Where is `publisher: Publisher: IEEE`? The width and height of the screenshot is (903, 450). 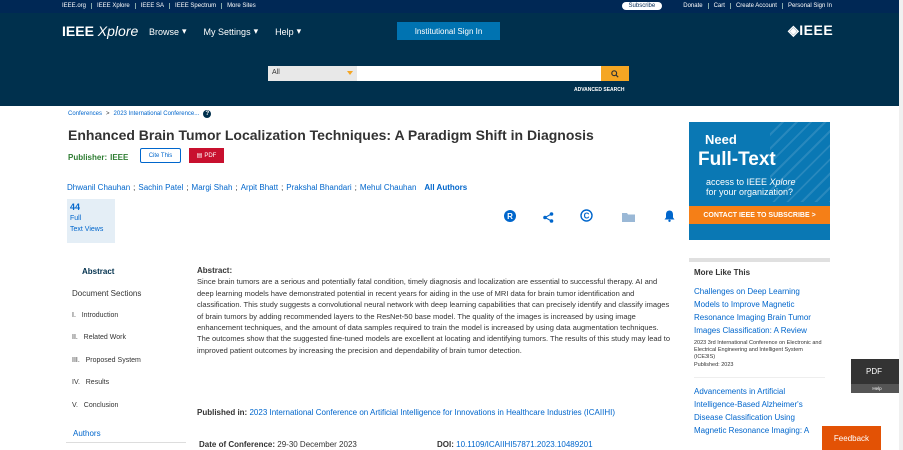 publisher: Publisher: IEEE is located at coordinates (98, 157).